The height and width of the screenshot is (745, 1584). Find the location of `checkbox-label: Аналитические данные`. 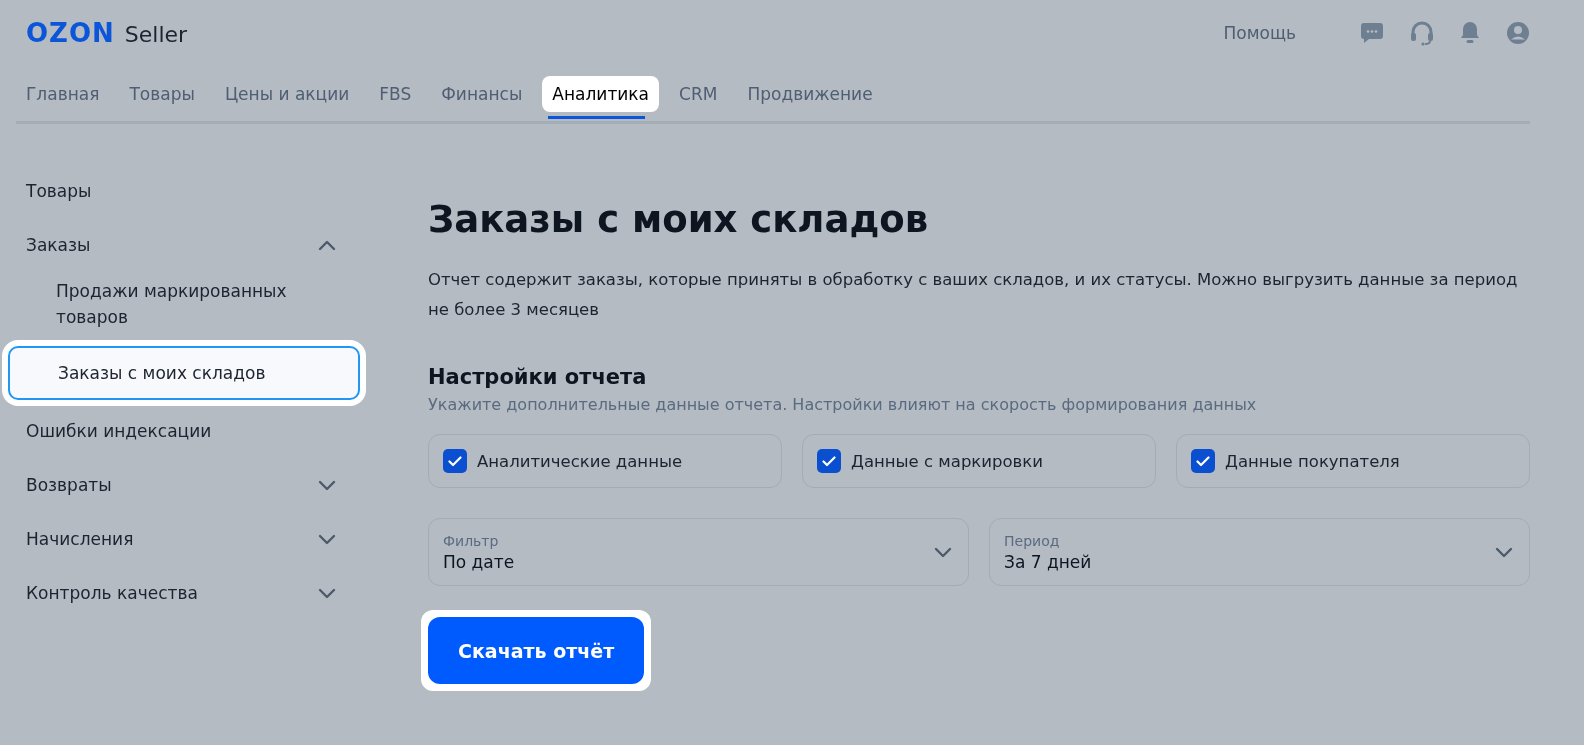

checkbox-label: Аналитические данные is located at coordinates (580, 461).